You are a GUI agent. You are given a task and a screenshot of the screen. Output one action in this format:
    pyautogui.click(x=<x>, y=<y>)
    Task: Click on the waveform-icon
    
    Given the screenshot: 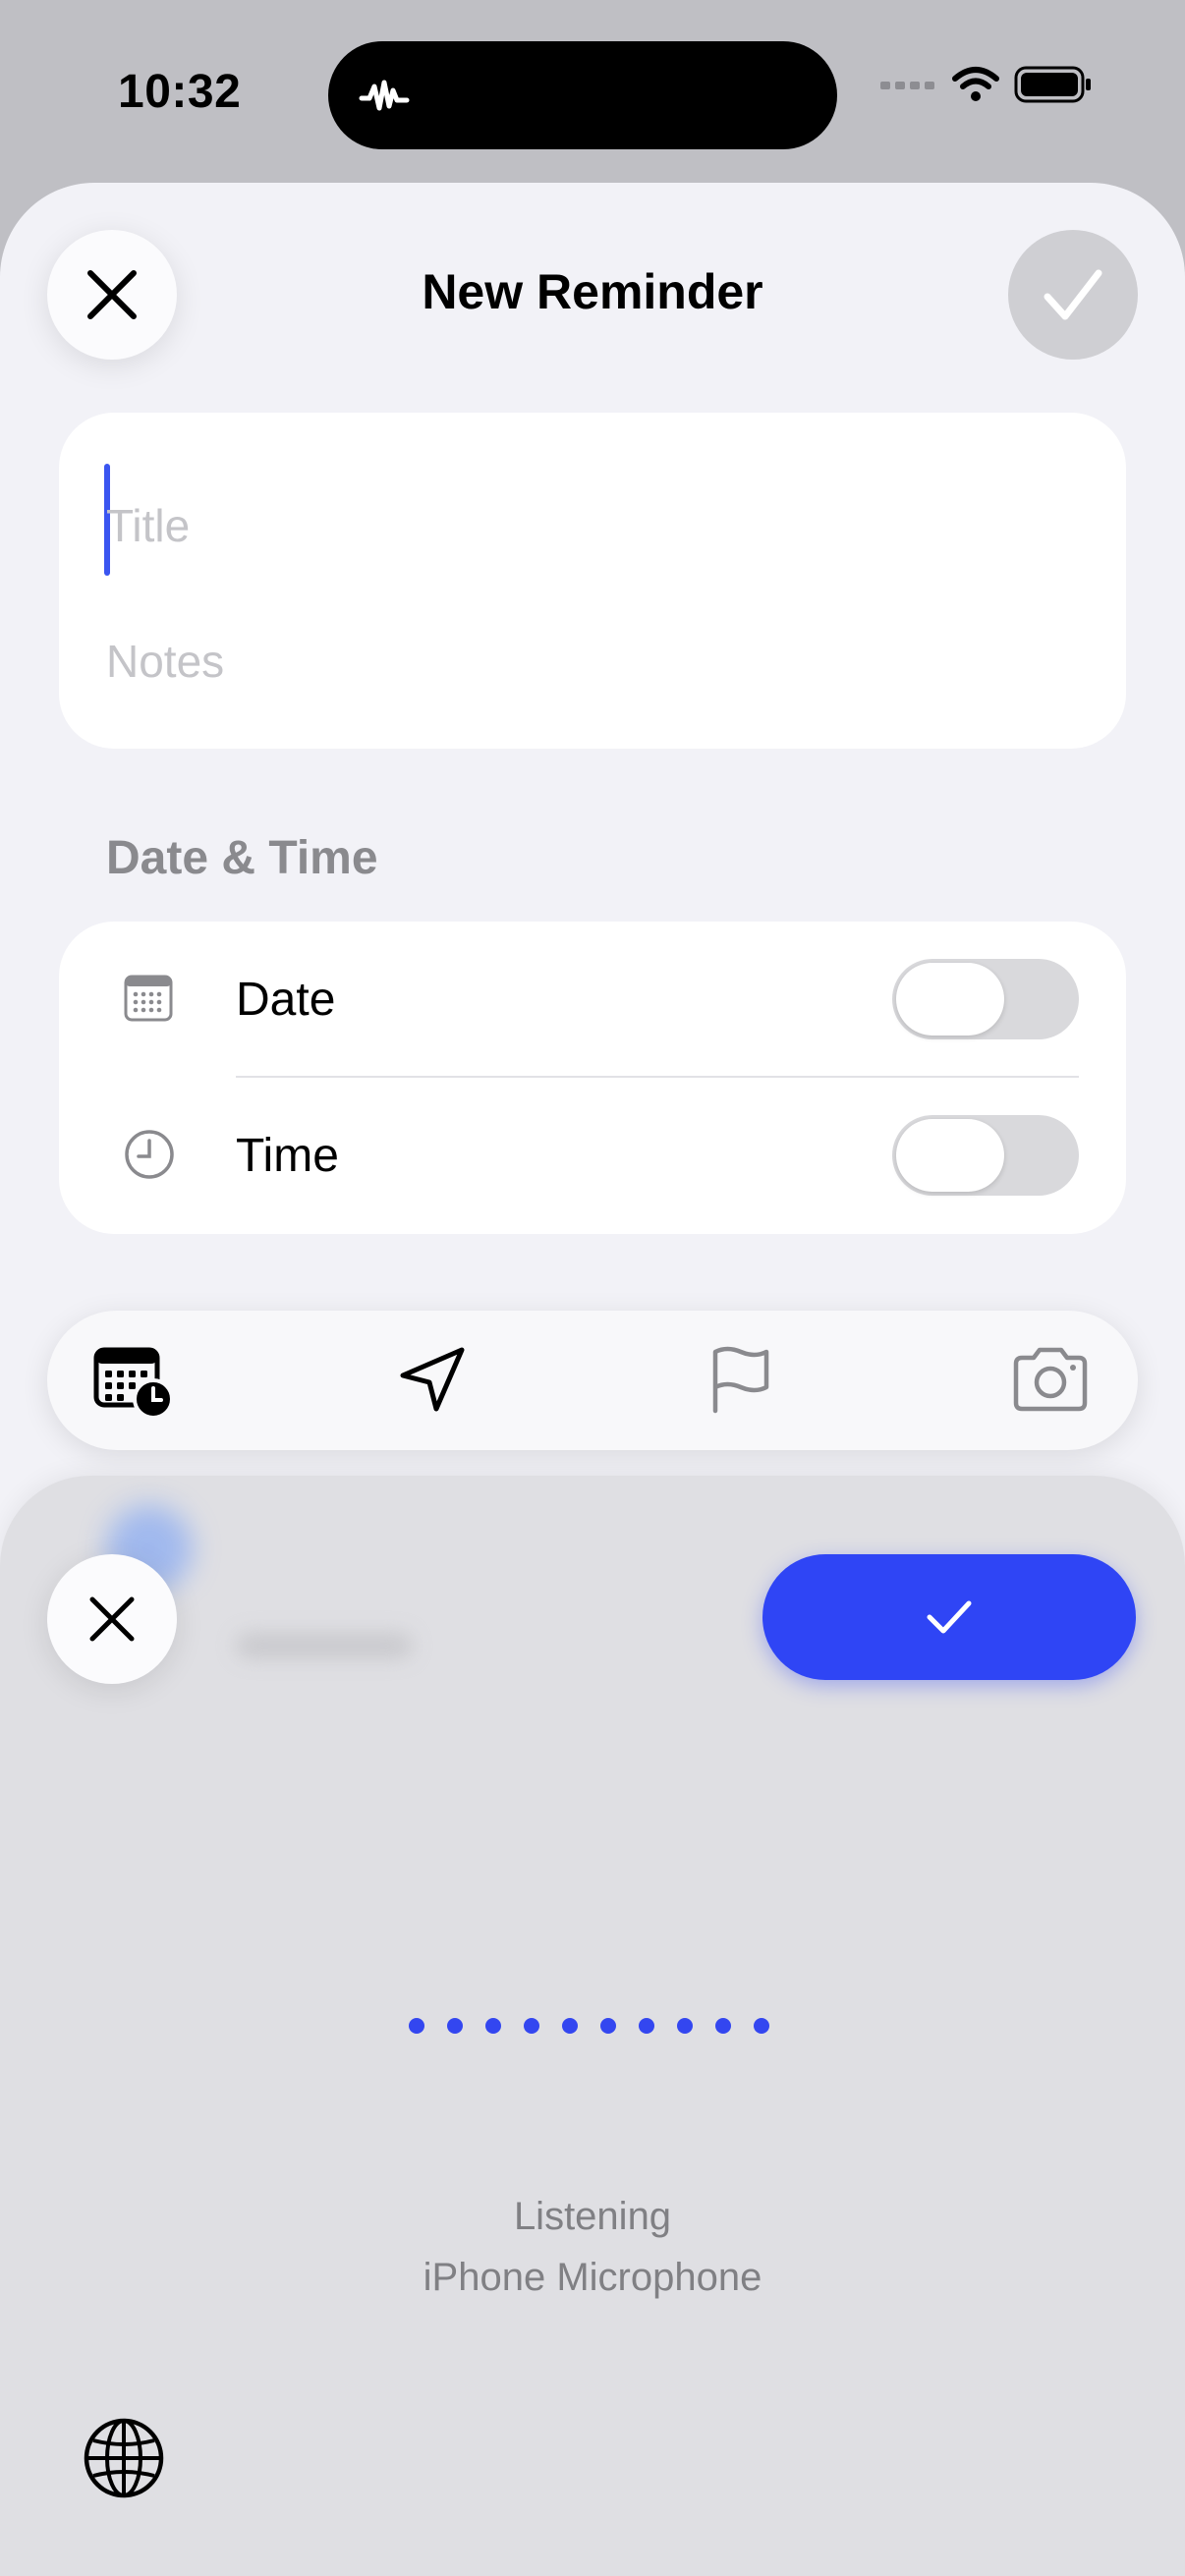 What is the action you would take?
    pyautogui.click(x=384, y=95)
    